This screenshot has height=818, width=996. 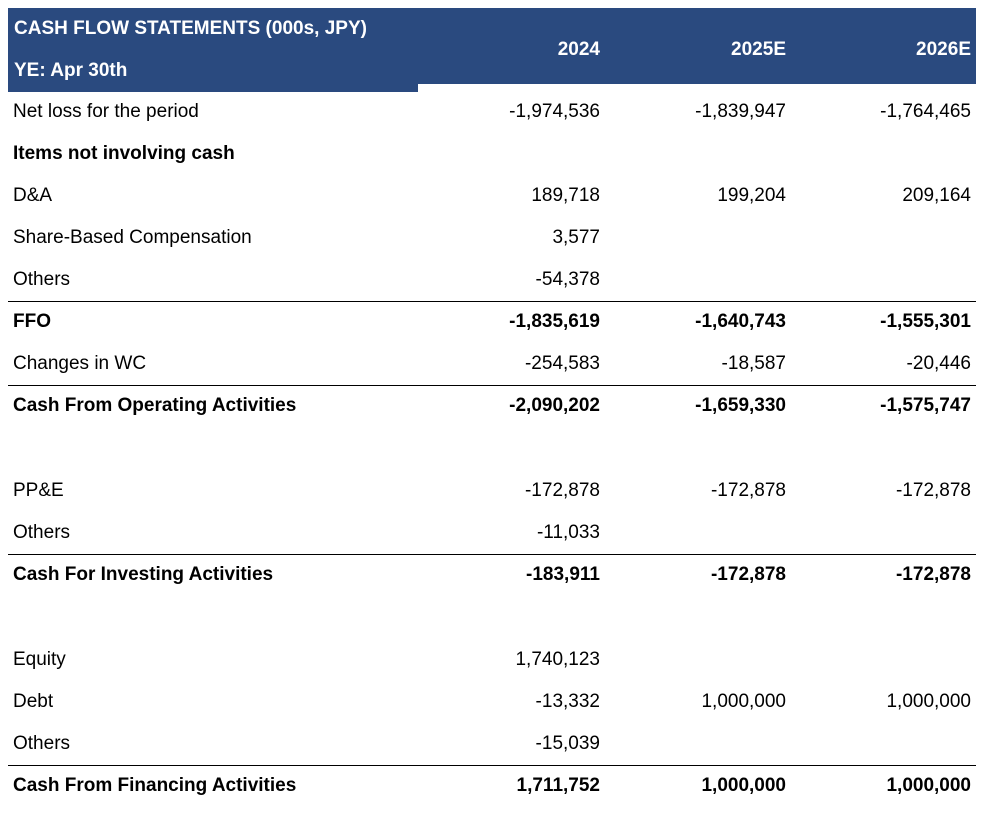 I want to click on value-2026e: -1,764,465, so click(x=925, y=111).